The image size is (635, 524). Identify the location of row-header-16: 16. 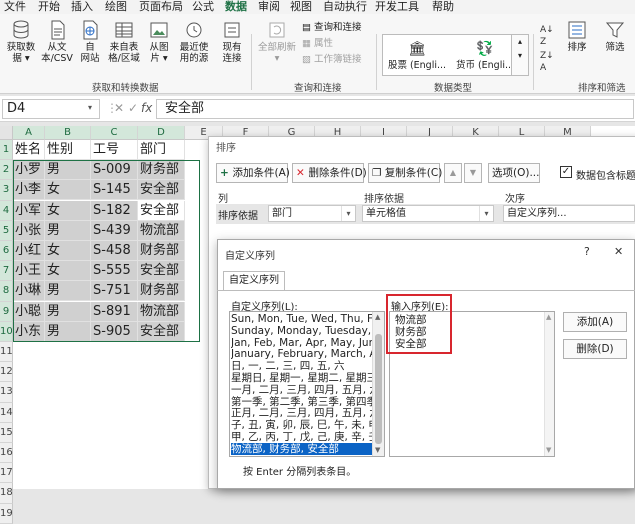
(6, 453).